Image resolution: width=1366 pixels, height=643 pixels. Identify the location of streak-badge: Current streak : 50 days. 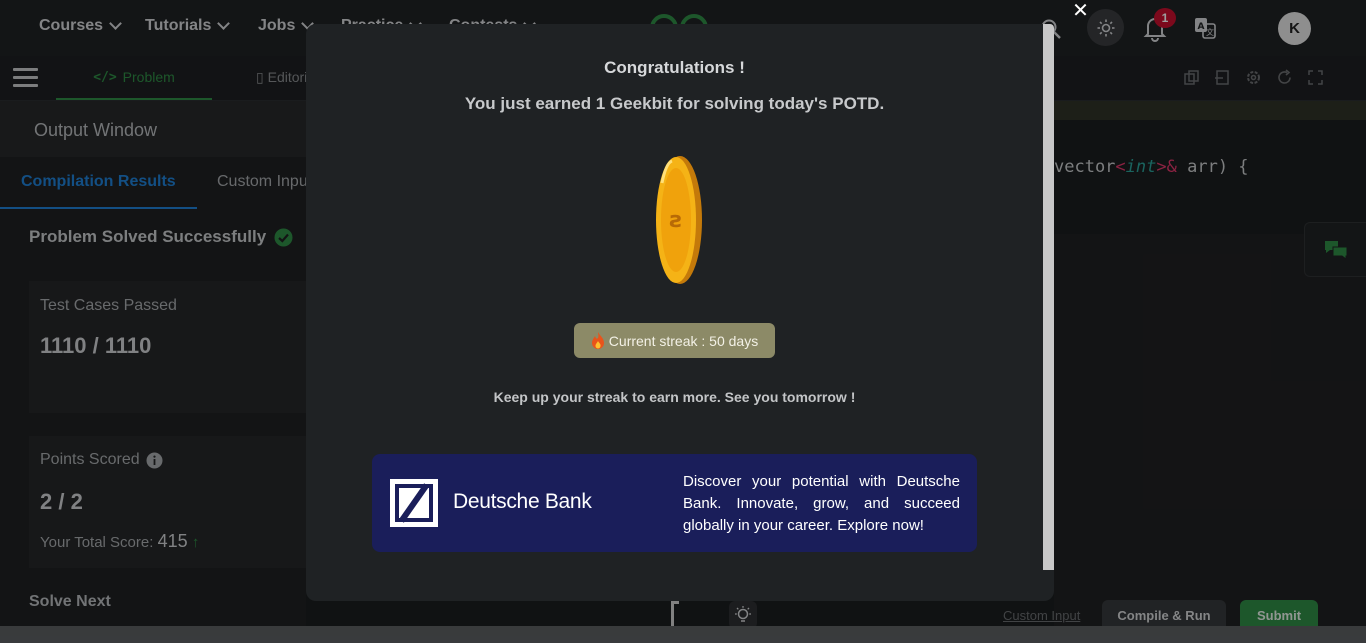
(674, 340).